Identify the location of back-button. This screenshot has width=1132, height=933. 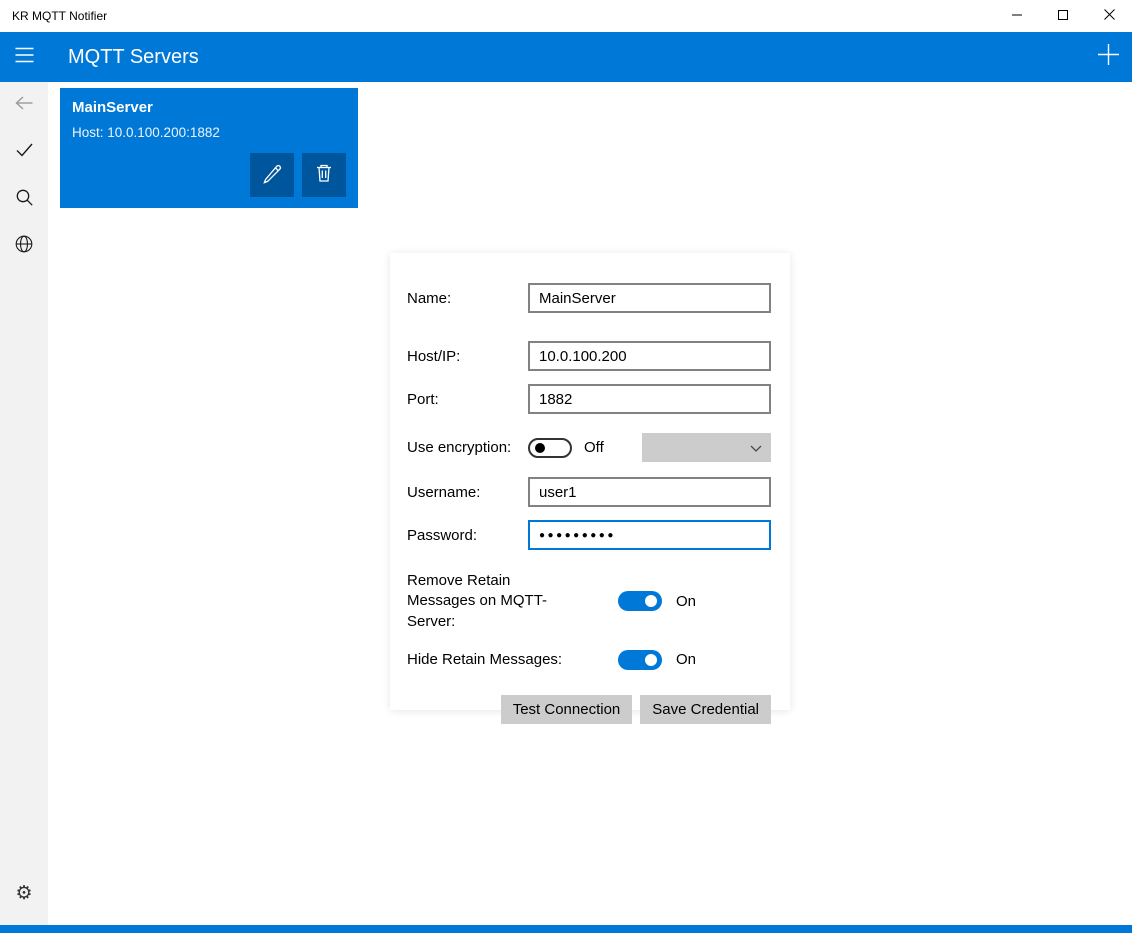
(24, 105).